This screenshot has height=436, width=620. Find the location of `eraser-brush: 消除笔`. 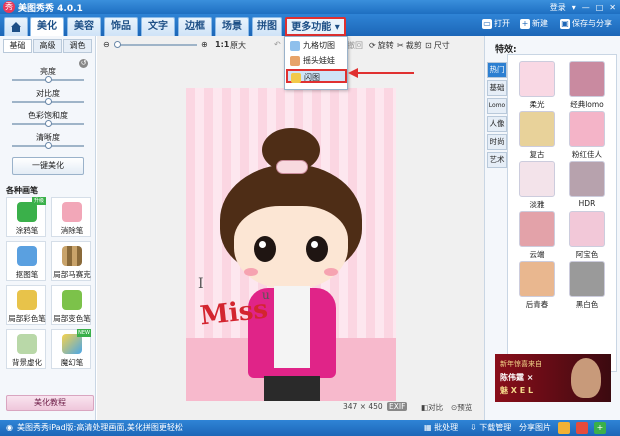

eraser-brush: 消除笔 is located at coordinates (71, 217).